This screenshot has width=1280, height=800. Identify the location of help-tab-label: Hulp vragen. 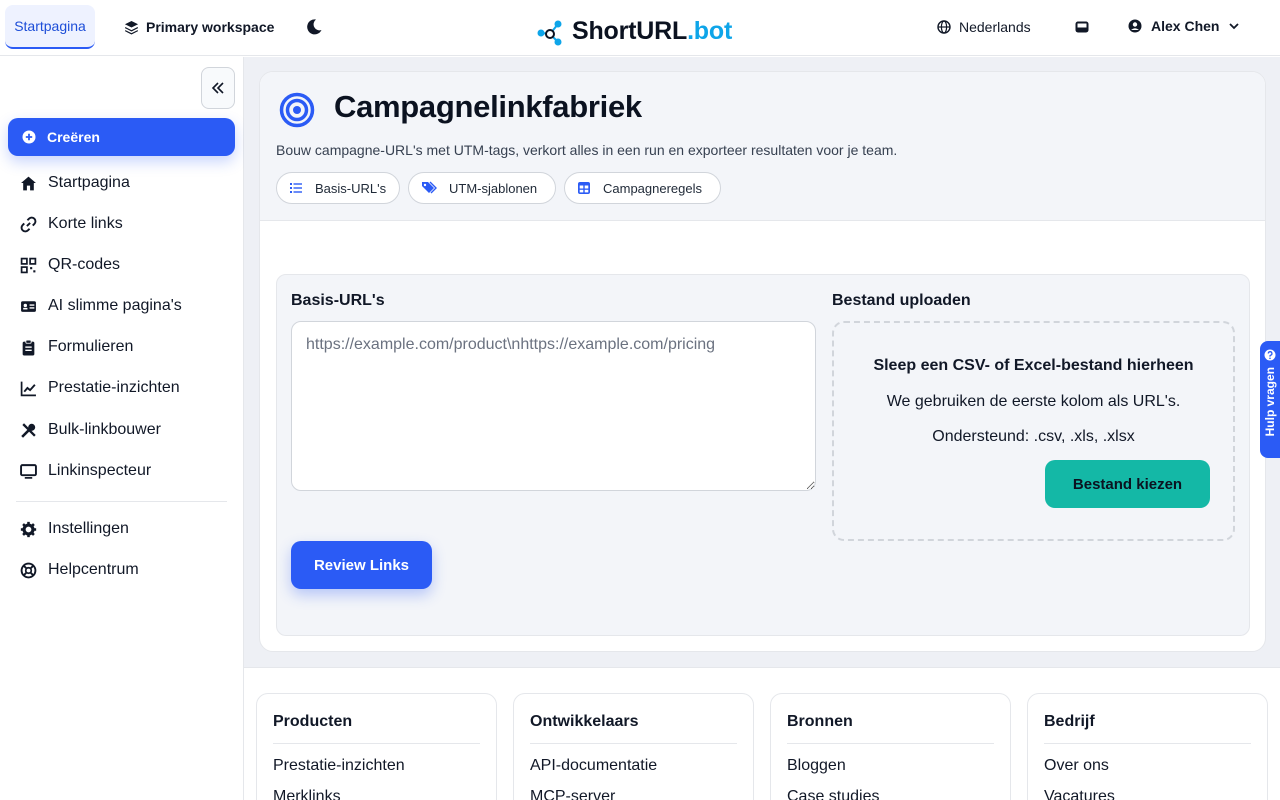
(1270, 402).